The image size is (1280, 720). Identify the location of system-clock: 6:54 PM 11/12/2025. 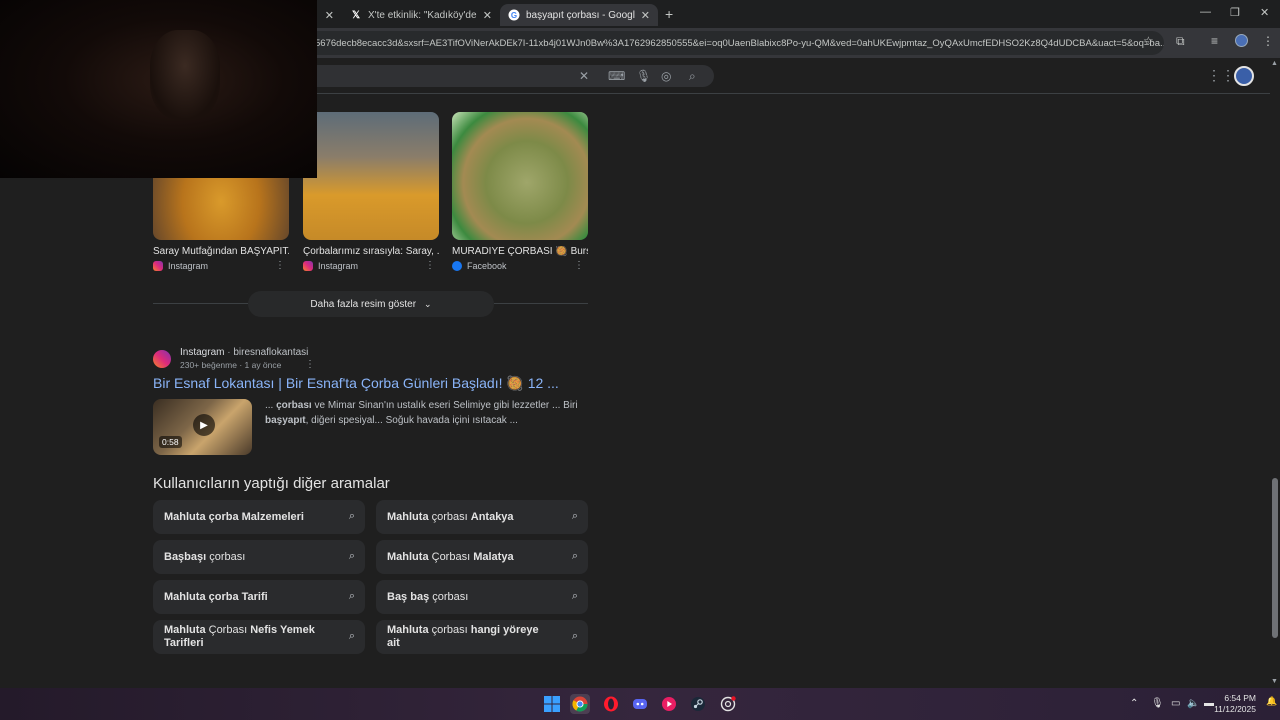
(1235, 704).